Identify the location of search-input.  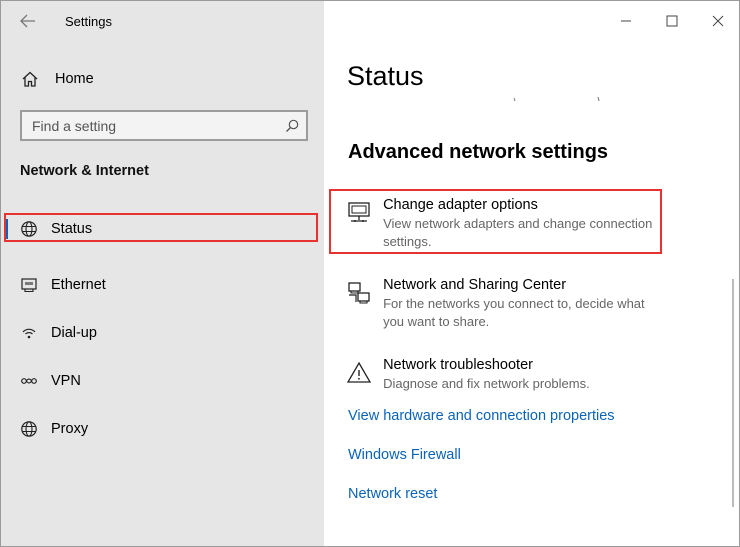
(150, 125).